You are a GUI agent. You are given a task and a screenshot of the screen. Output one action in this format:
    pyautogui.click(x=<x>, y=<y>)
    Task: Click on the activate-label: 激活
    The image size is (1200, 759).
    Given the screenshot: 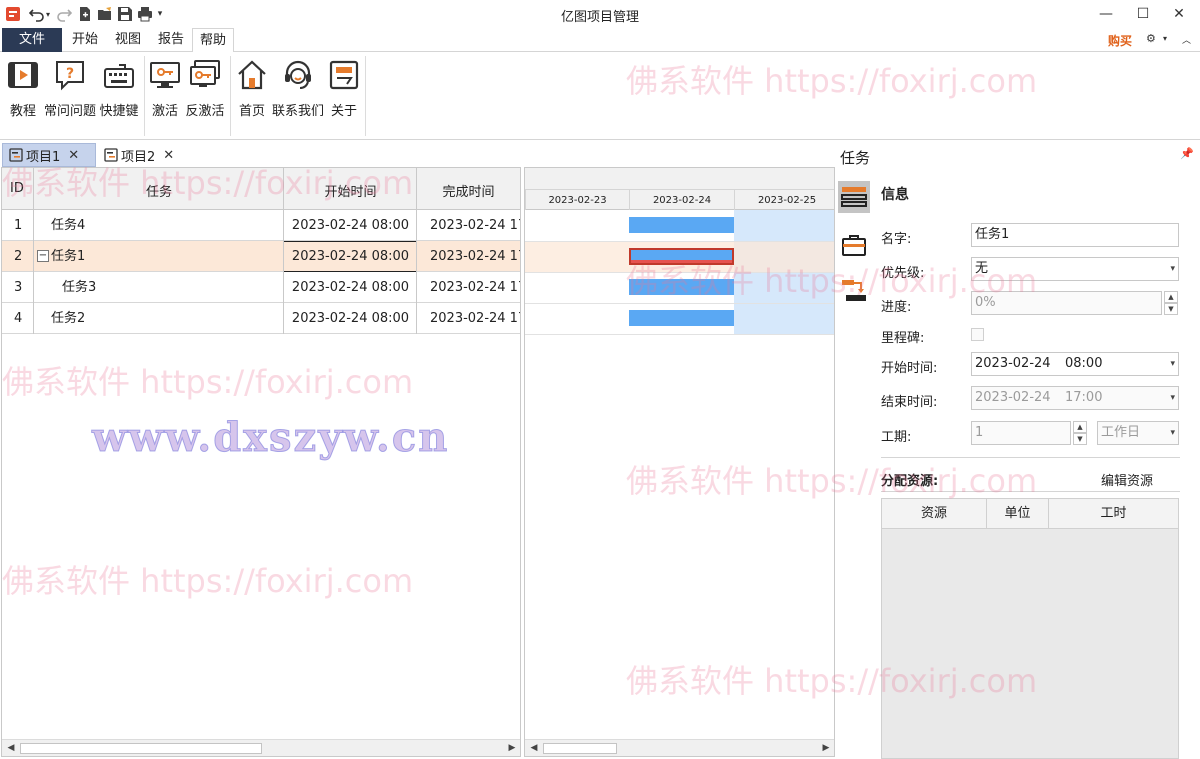 What is the action you would take?
    pyautogui.click(x=164, y=111)
    